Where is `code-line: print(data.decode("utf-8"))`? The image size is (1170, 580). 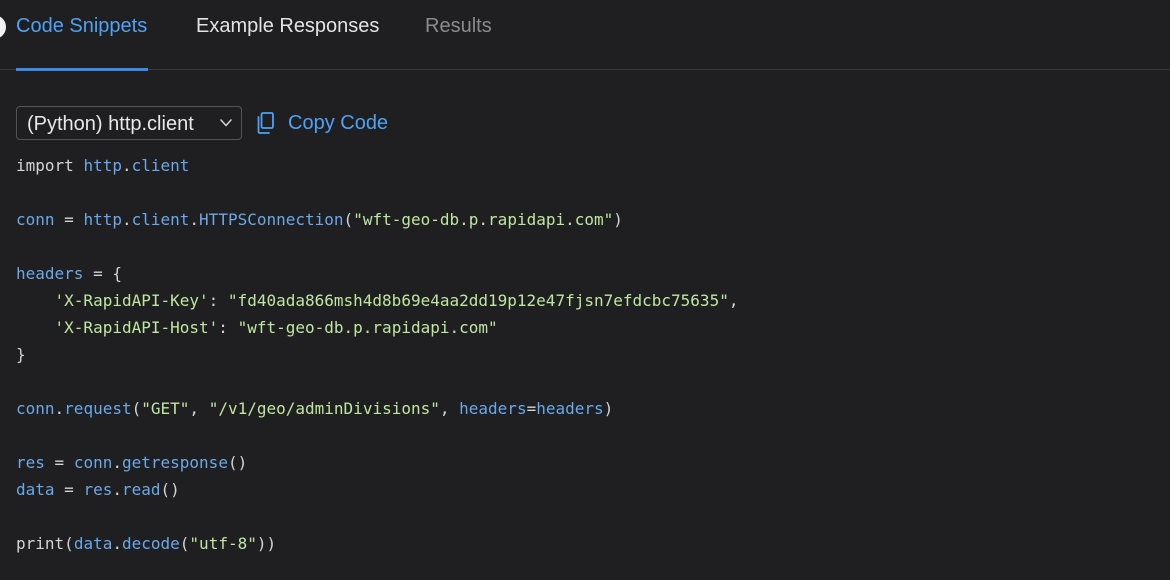 code-line: print(data.decode("utf-8")) is located at coordinates (146, 543).